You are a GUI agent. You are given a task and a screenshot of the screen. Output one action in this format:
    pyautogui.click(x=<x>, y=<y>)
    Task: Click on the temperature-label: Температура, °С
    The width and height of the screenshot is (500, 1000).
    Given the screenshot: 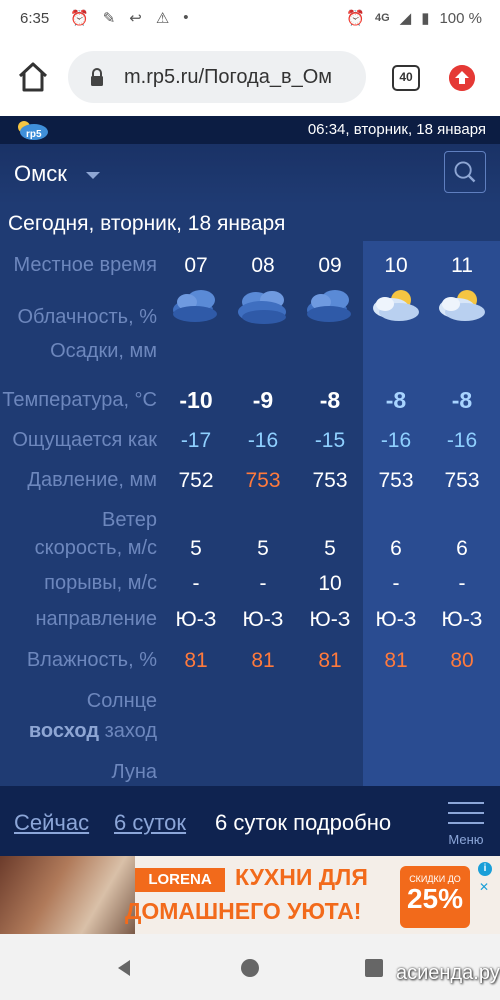 What is the action you would take?
    pyautogui.click(x=79, y=400)
    